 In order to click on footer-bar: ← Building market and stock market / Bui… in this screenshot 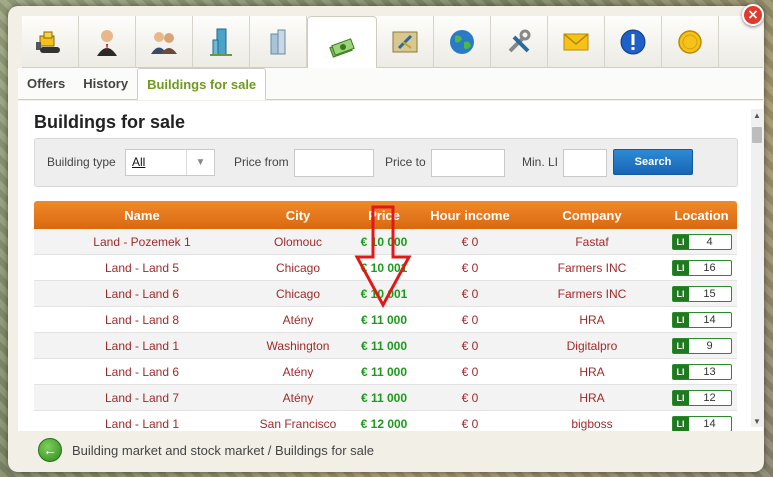, I will do `click(390, 450)`.